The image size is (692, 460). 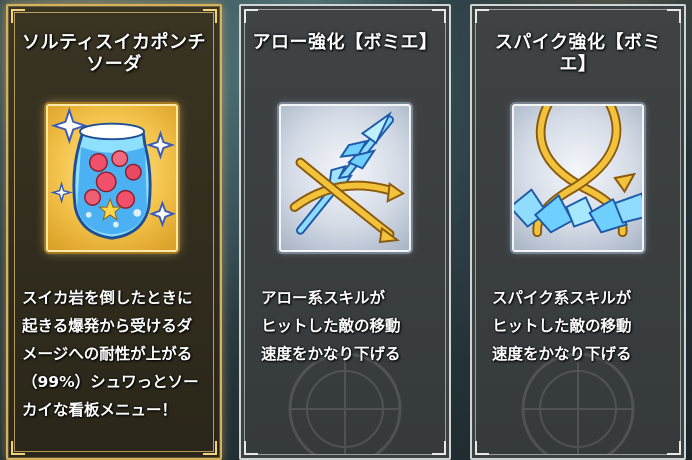 I want to click on card-title-line: エ】, so click(x=578, y=64).